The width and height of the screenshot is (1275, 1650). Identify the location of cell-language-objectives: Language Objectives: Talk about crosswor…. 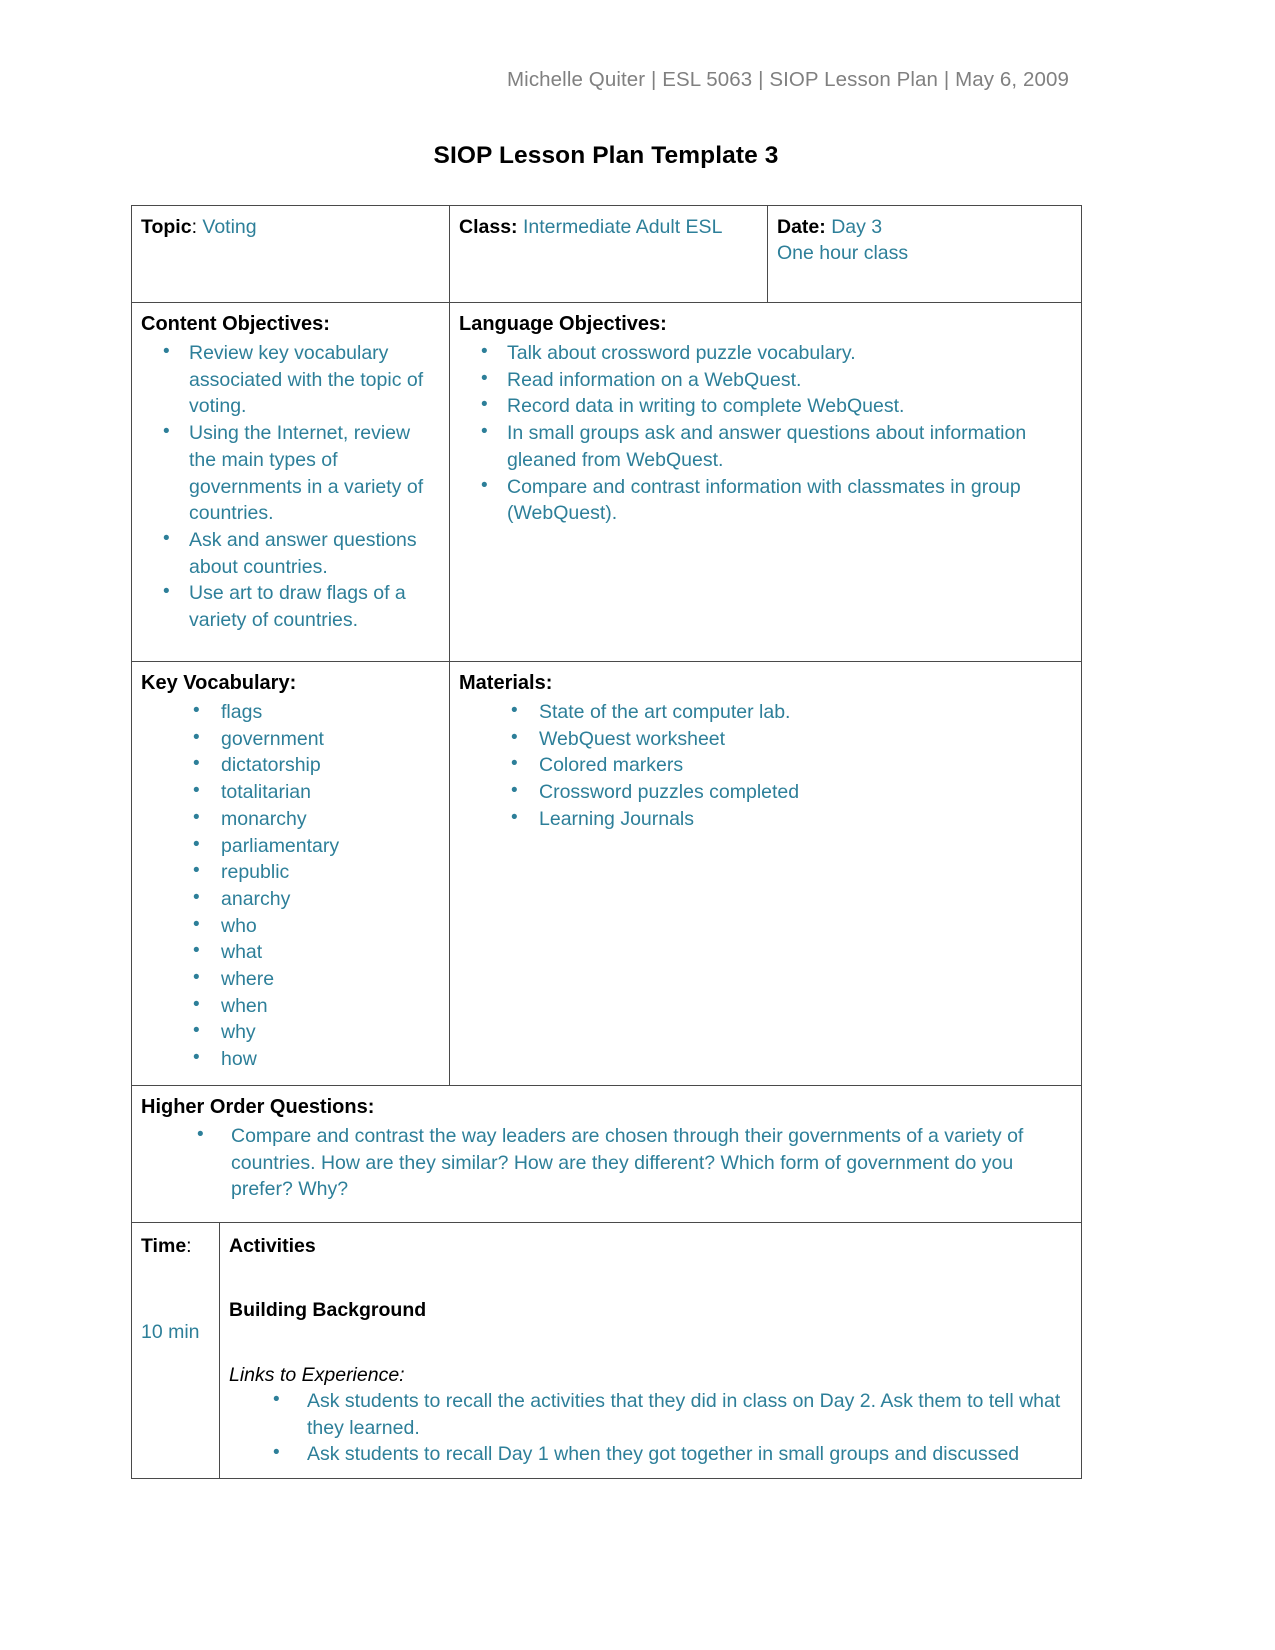
(765, 482).